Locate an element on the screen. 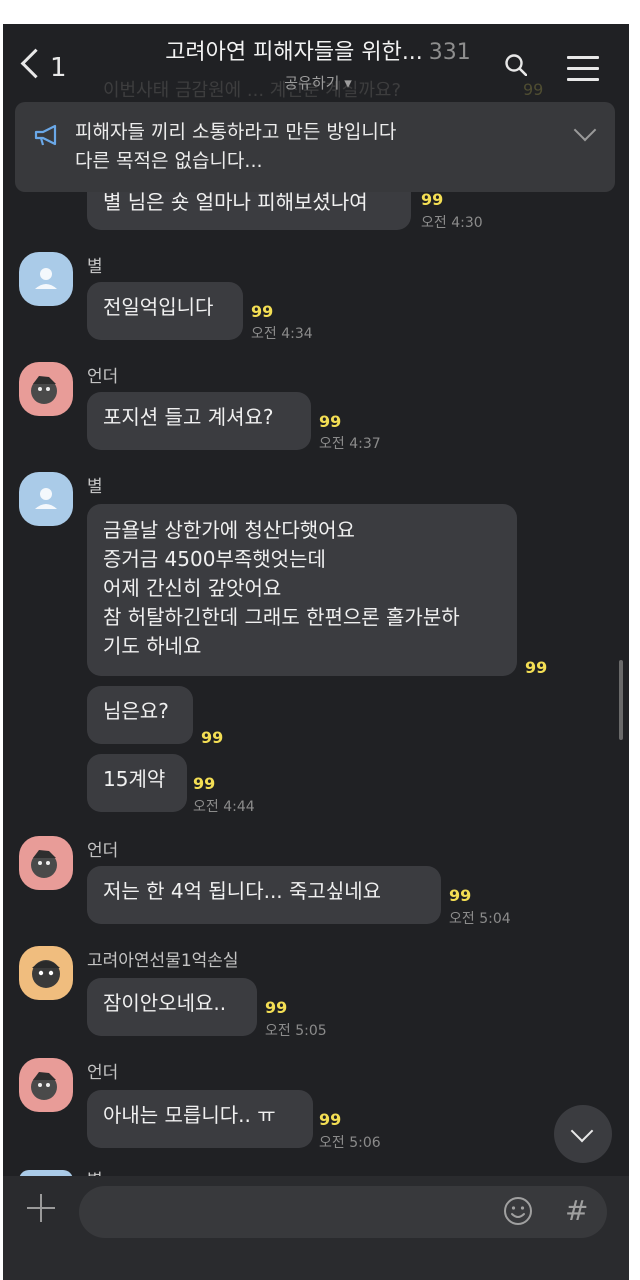 The height and width of the screenshot is (1280, 640). message-time: 오전 4:34 is located at coordinates (282, 334).